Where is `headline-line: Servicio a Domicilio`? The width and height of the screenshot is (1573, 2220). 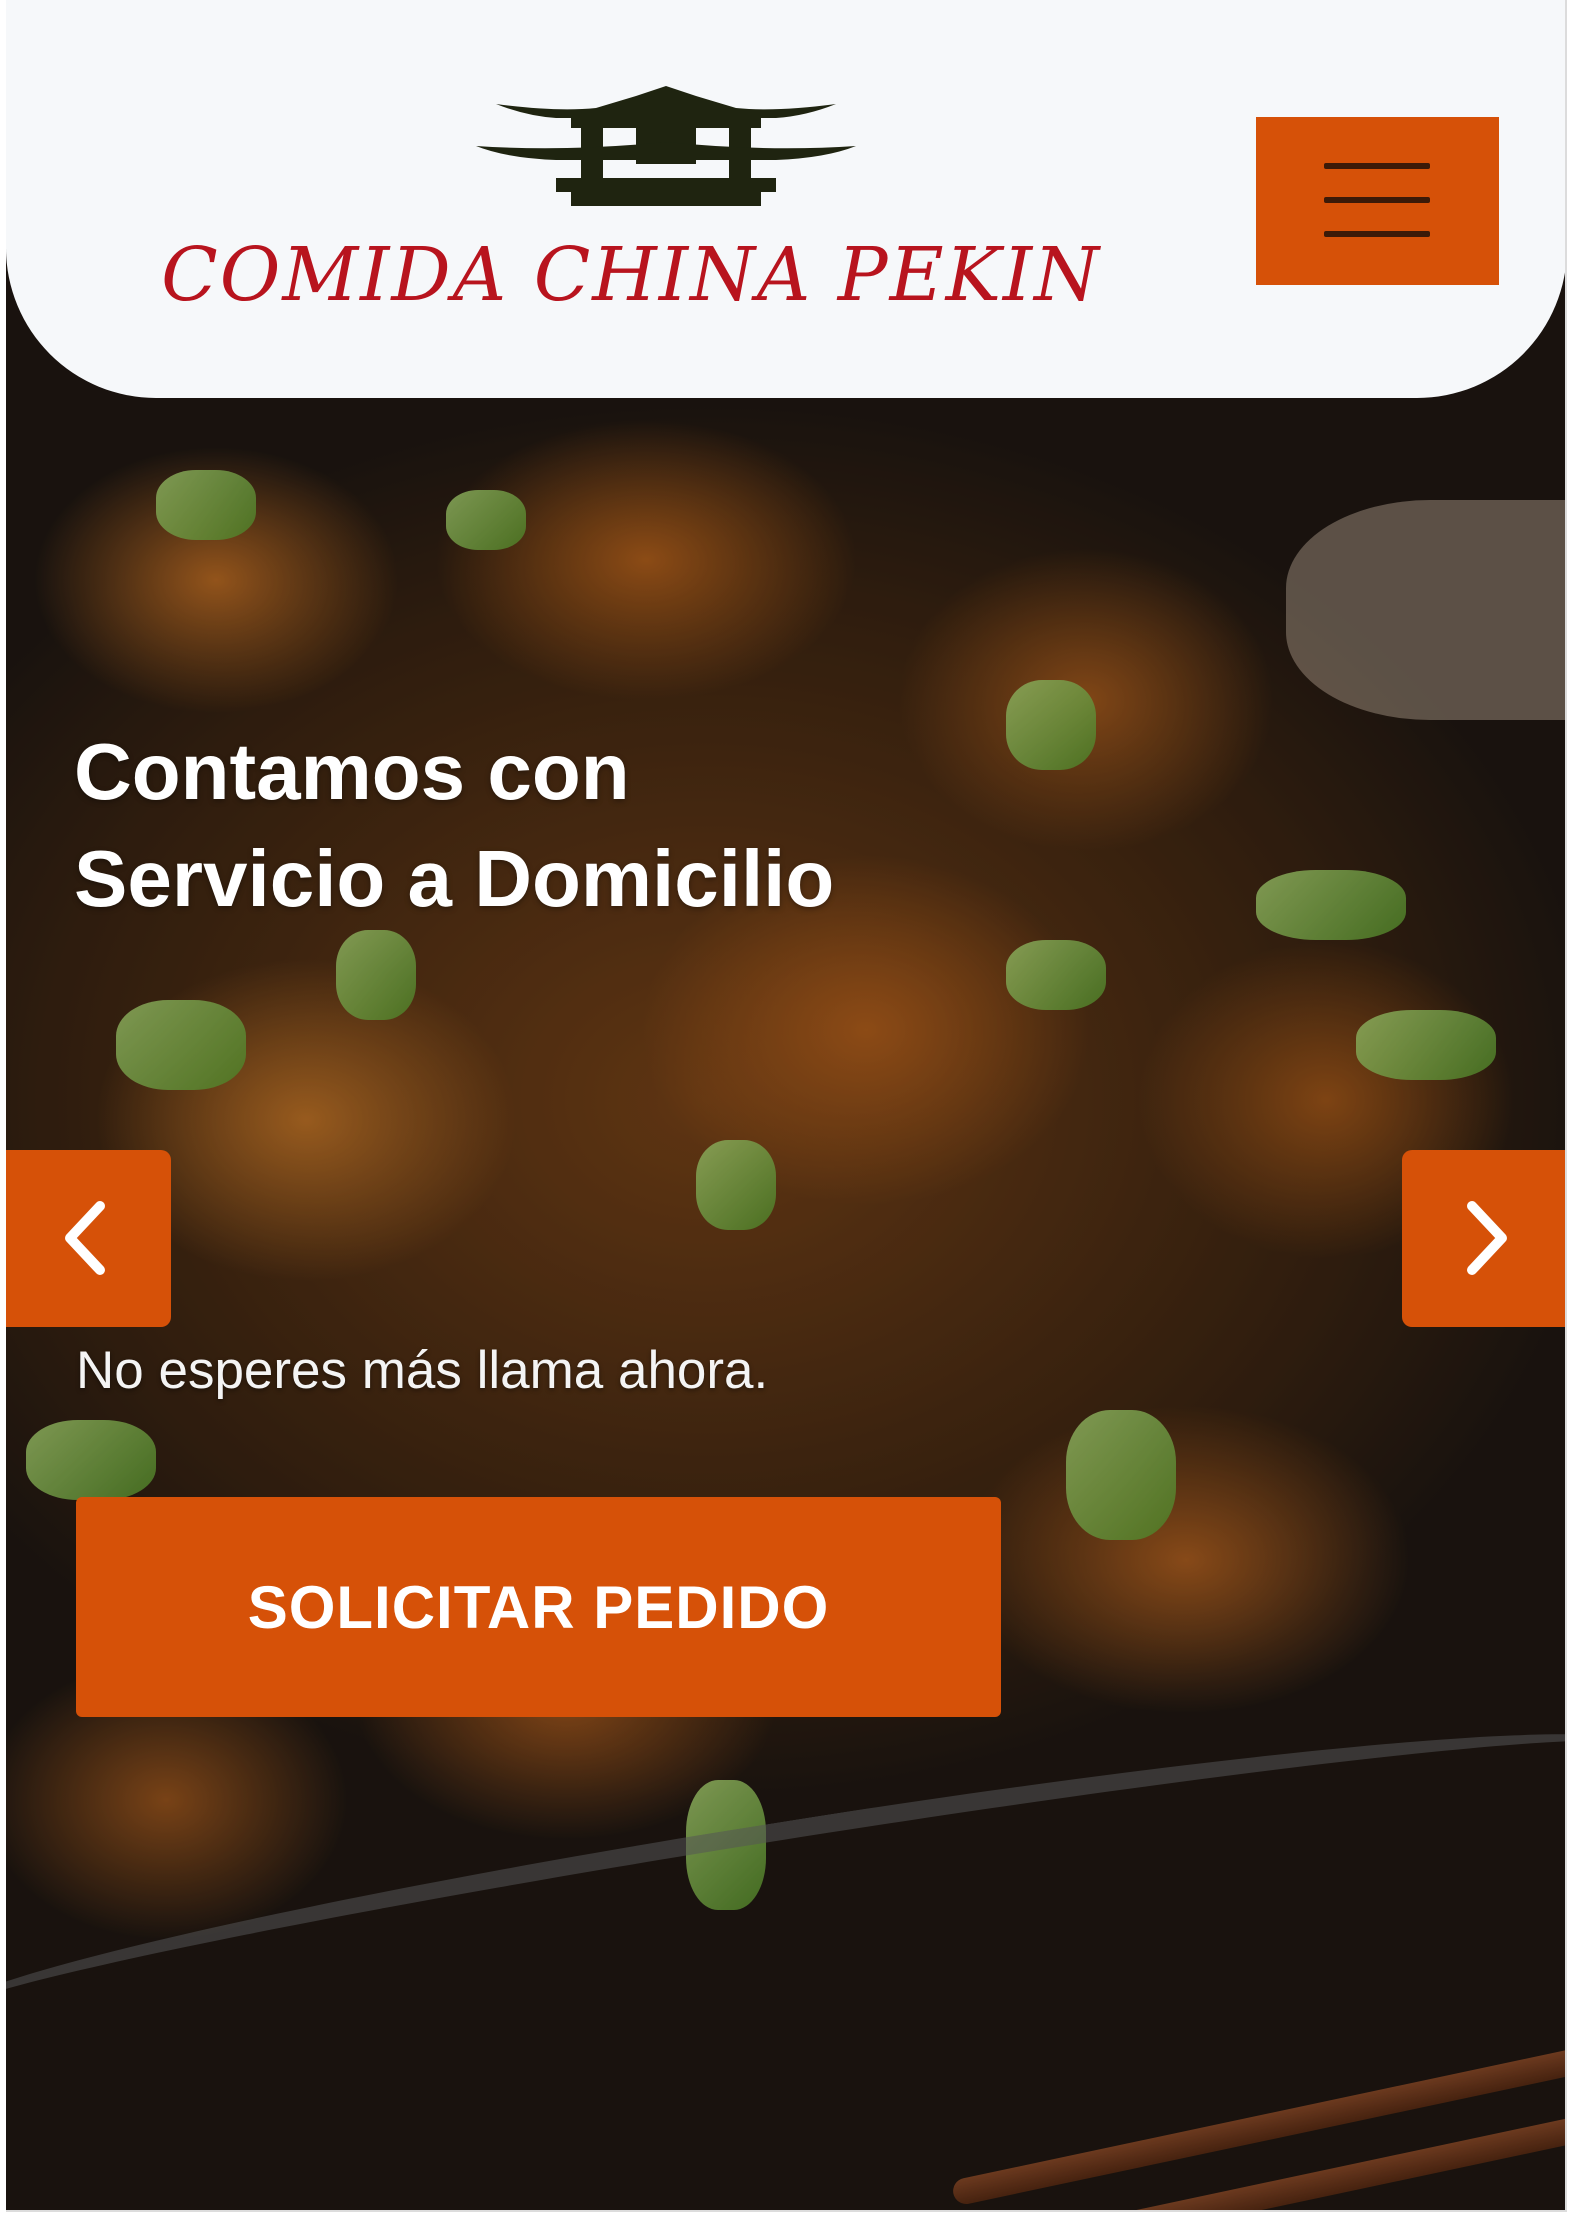 headline-line: Servicio a Domicilio is located at coordinates (454, 878).